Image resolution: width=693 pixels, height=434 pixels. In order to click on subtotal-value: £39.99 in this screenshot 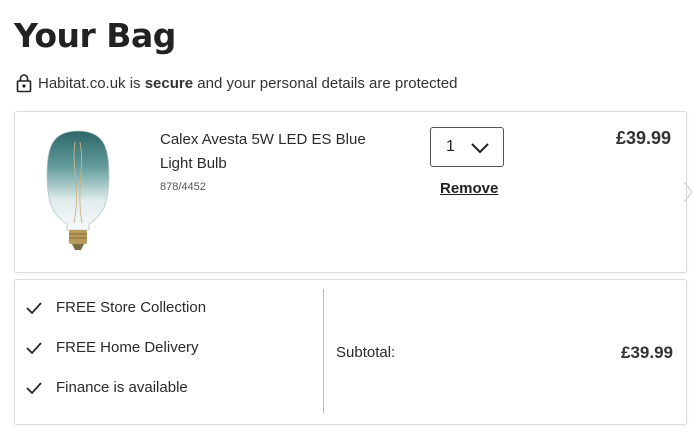, I will do `click(647, 352)`.